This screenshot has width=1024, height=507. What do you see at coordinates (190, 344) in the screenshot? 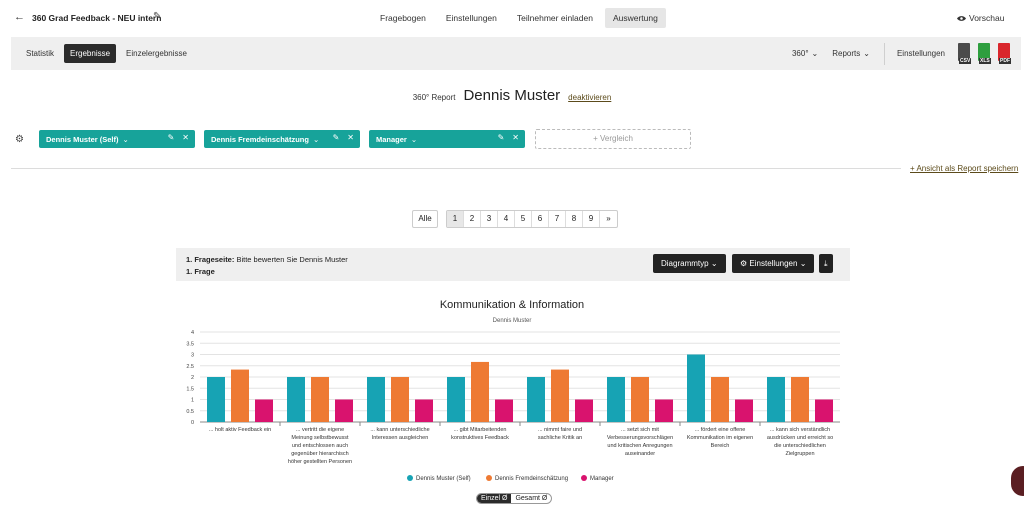
I see `y-tick-label: 3.5` at bounding box center [190, 344].